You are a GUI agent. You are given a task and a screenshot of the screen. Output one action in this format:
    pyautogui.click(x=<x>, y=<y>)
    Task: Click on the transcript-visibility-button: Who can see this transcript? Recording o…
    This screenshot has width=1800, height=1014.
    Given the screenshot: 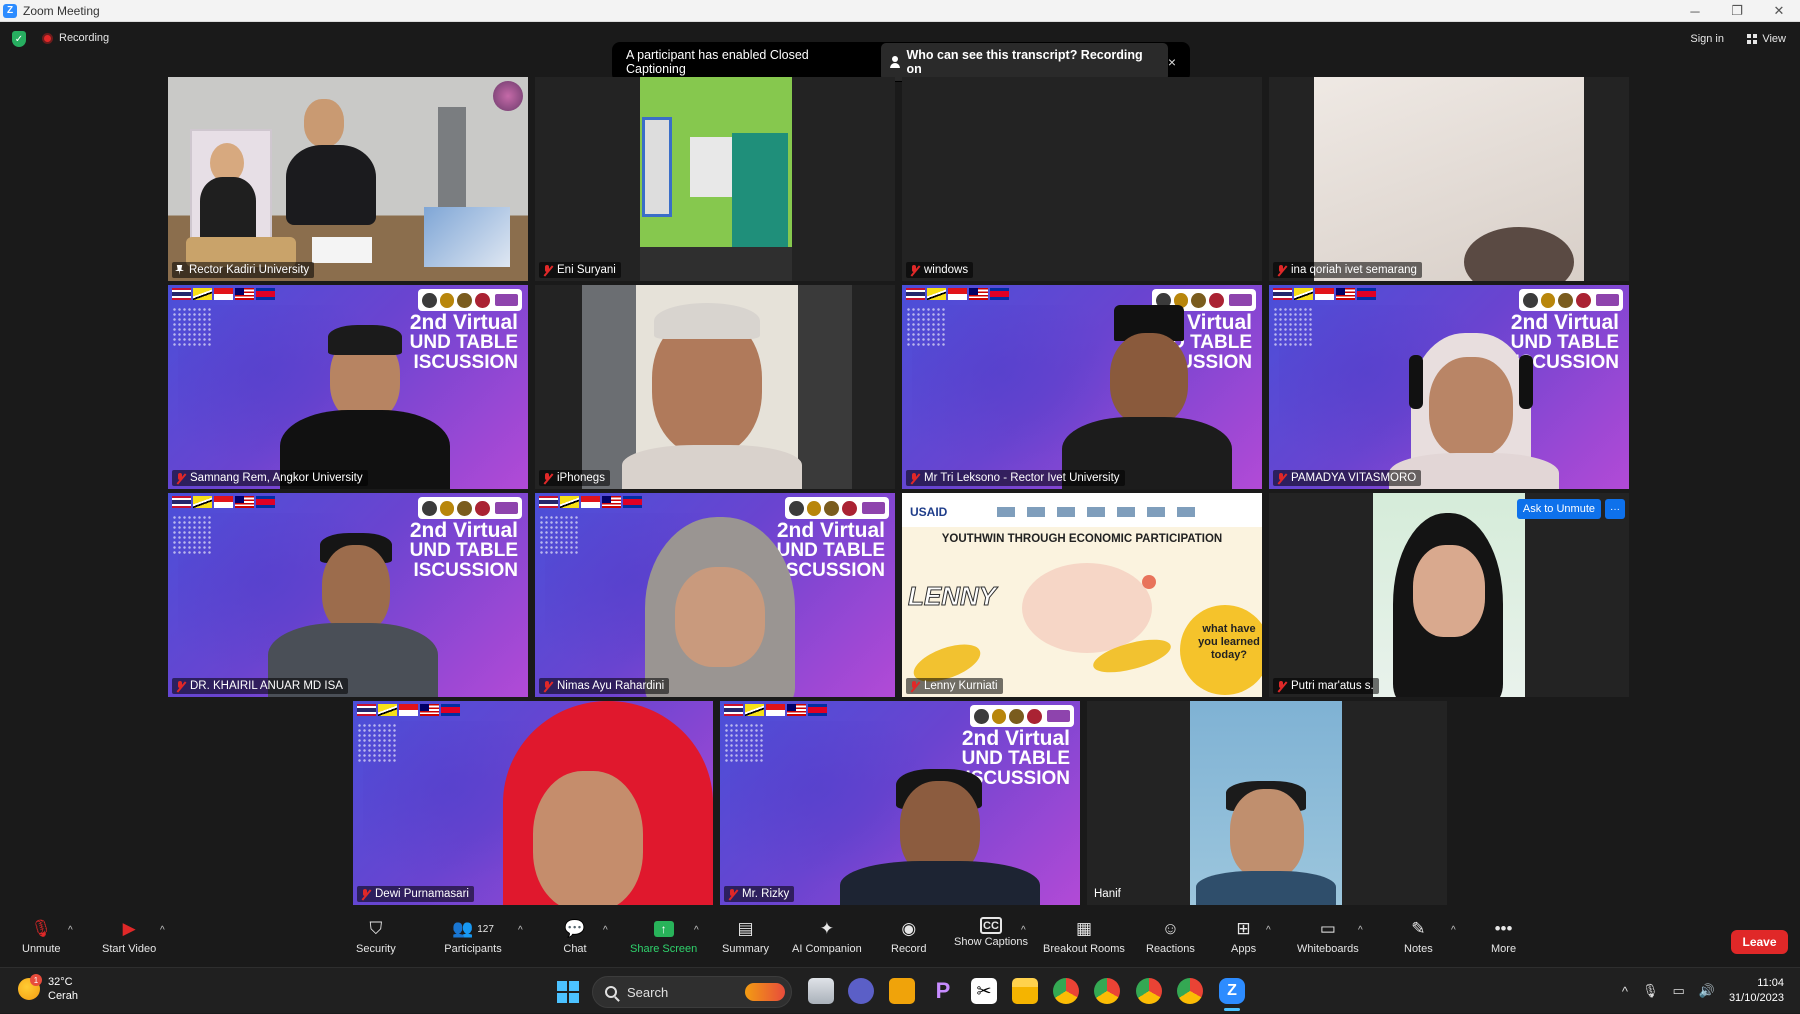 What is the action you would take?
    pyautogui.click(x=1024, y=62)
    